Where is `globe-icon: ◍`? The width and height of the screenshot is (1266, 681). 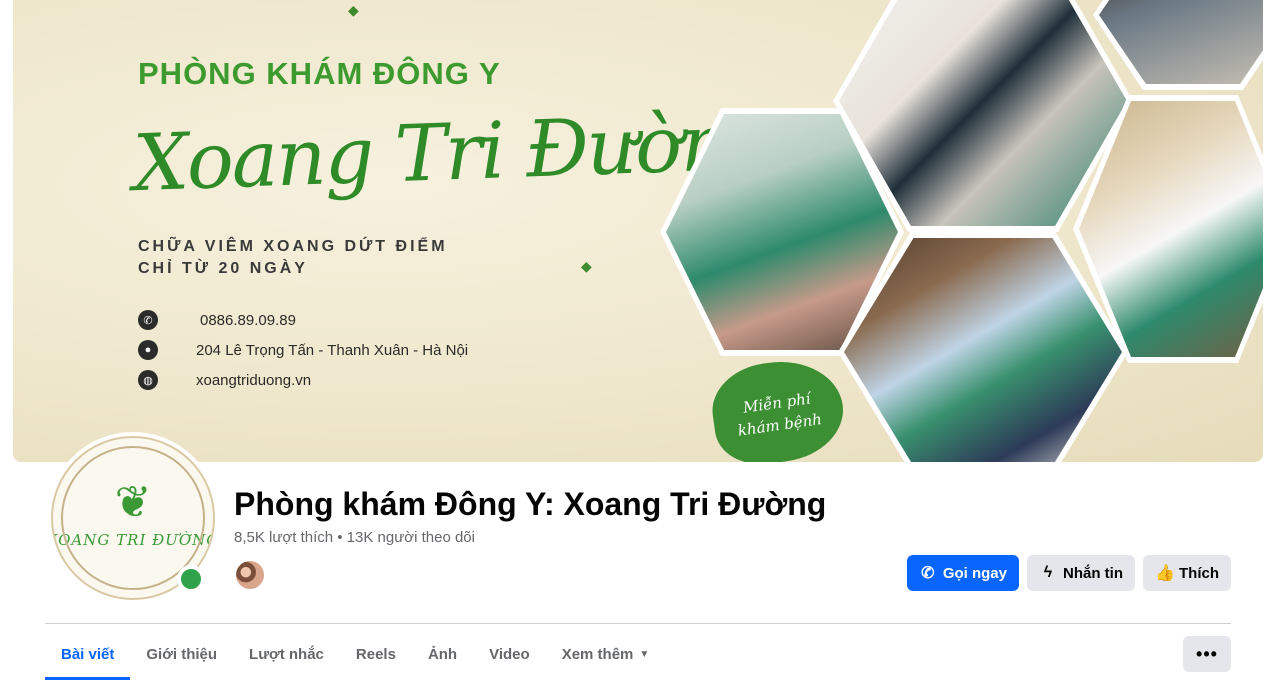 globe-icon: ◍ is located at coordinates (148, 380).